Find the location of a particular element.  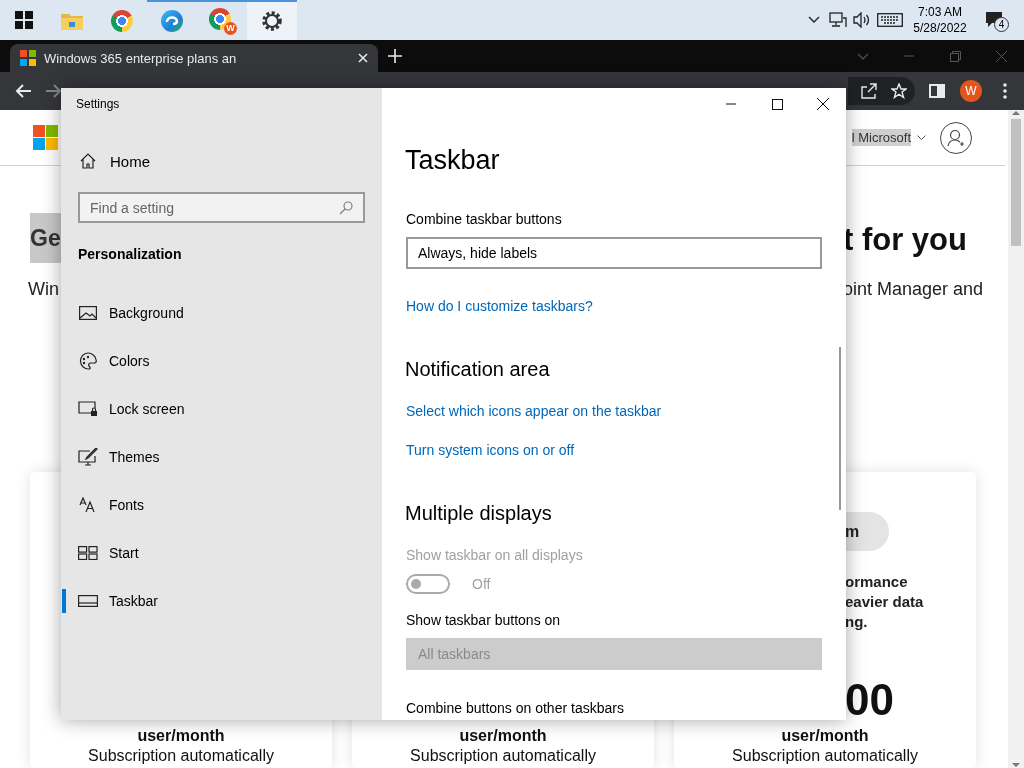

window-title: Settings is located at coordinates (98, 104).